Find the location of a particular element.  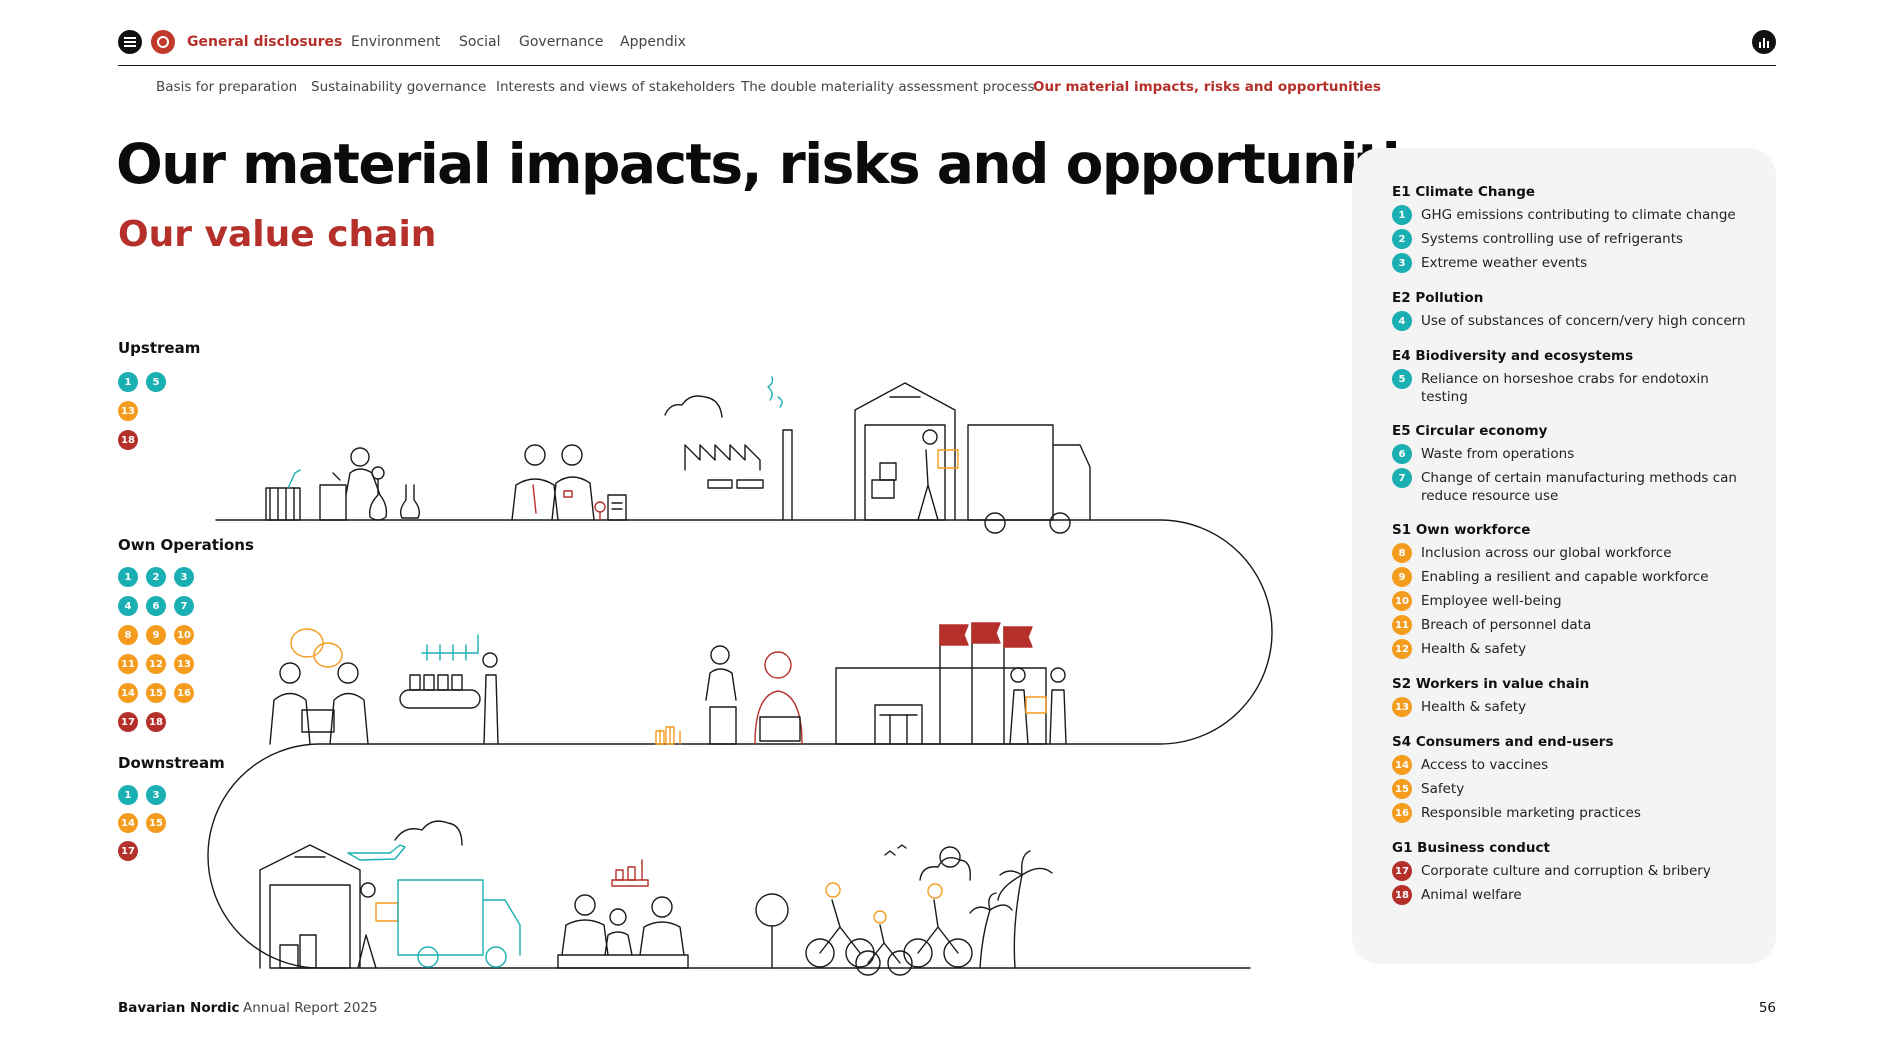

tab-general-disclosures: General disclosures is located at coordinates (264, 42).